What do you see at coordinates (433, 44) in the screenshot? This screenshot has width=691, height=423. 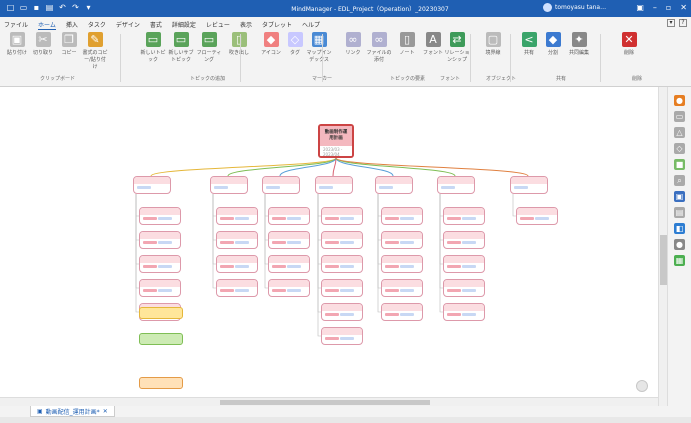 I see `ribbon-button-14: A フォント` at bounding box center [433, 44].